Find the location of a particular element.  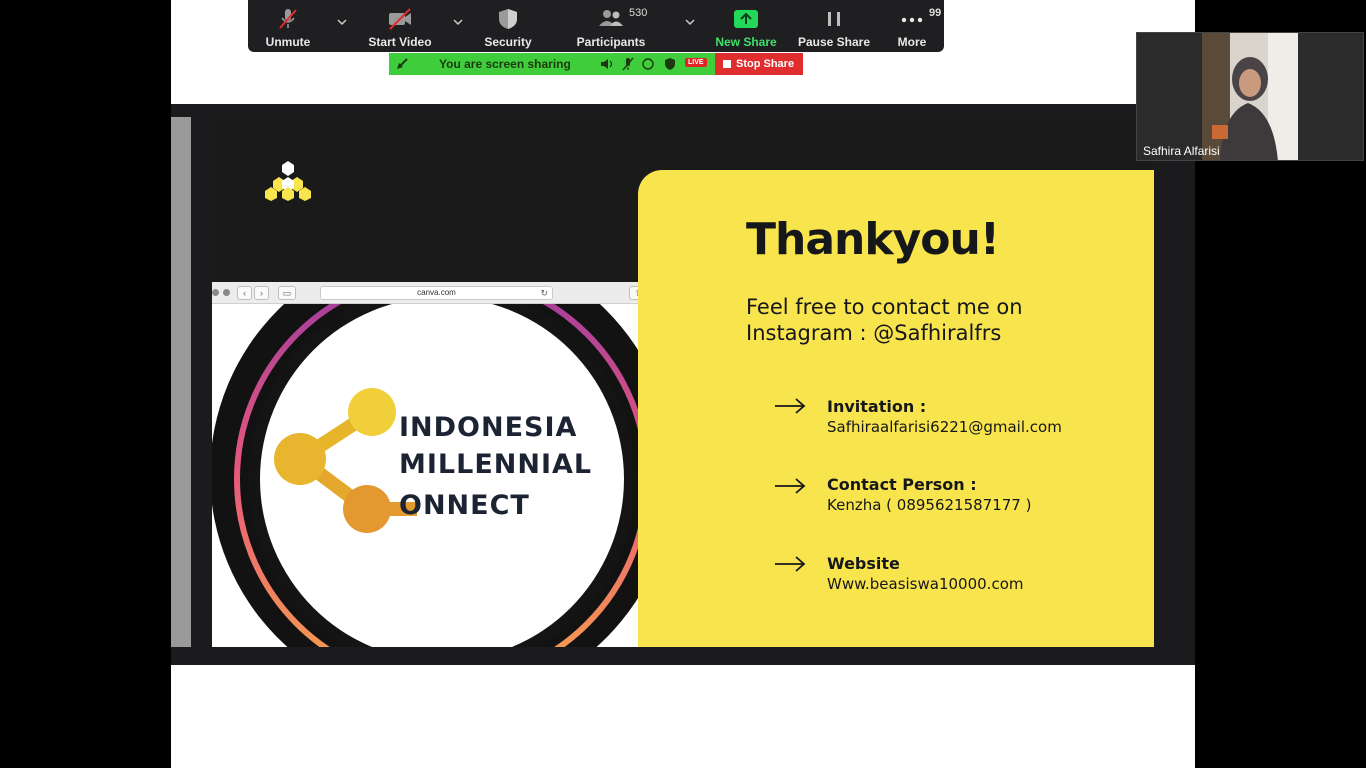

participants-label: Participants is located at coordinates (611, 42).